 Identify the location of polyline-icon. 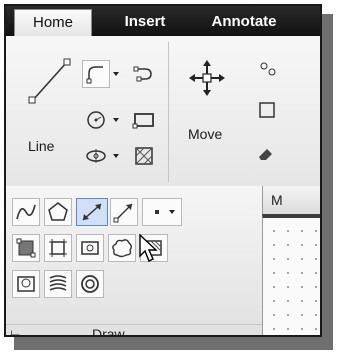
(94, 75).